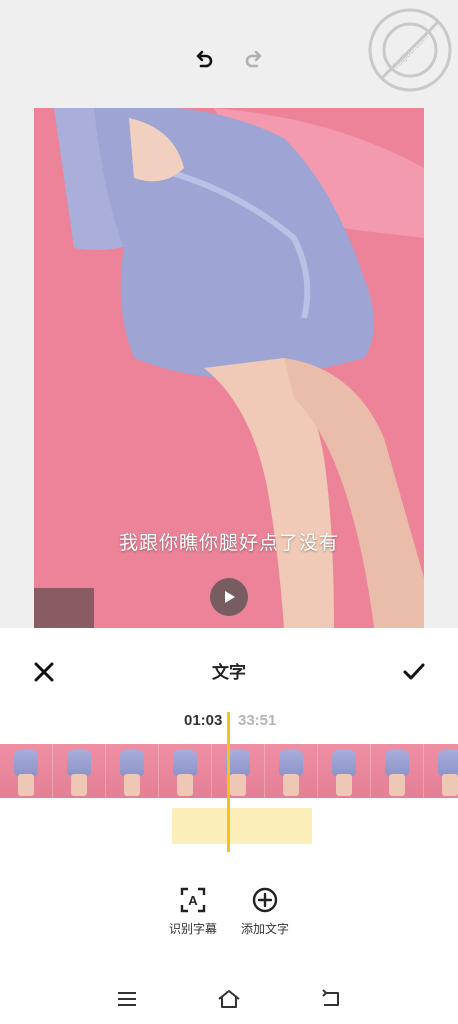  I want to click on redo-icon, so click(253, 59).